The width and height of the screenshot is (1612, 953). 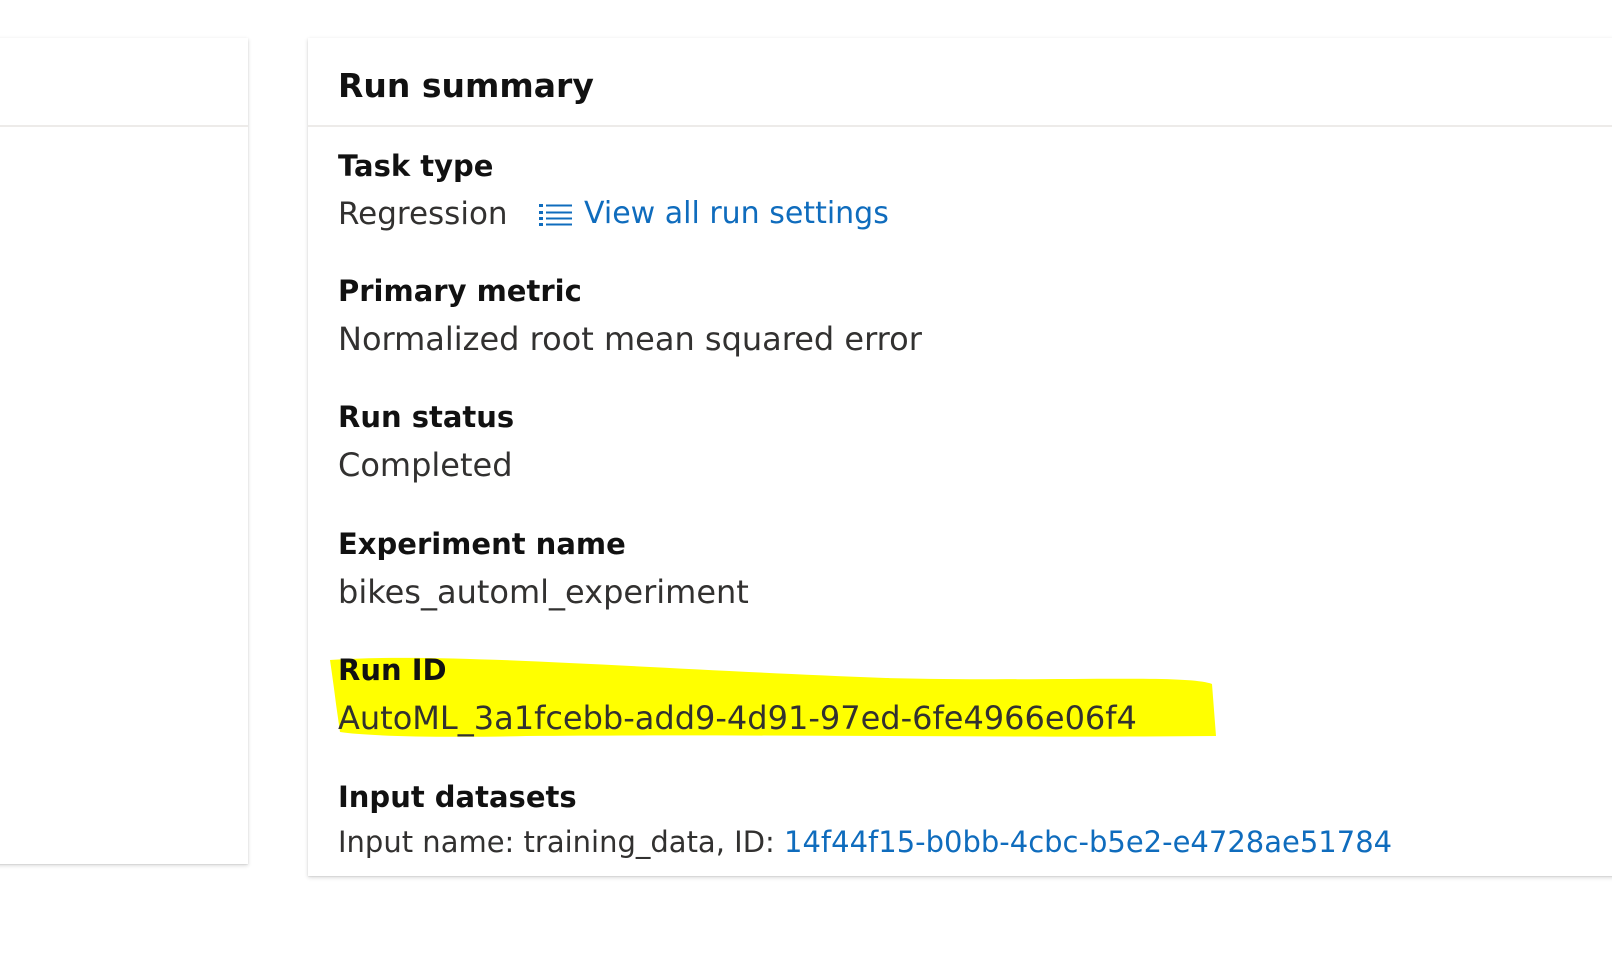 I want to click on run-status-value: Completed, so click(x=425, y=465).